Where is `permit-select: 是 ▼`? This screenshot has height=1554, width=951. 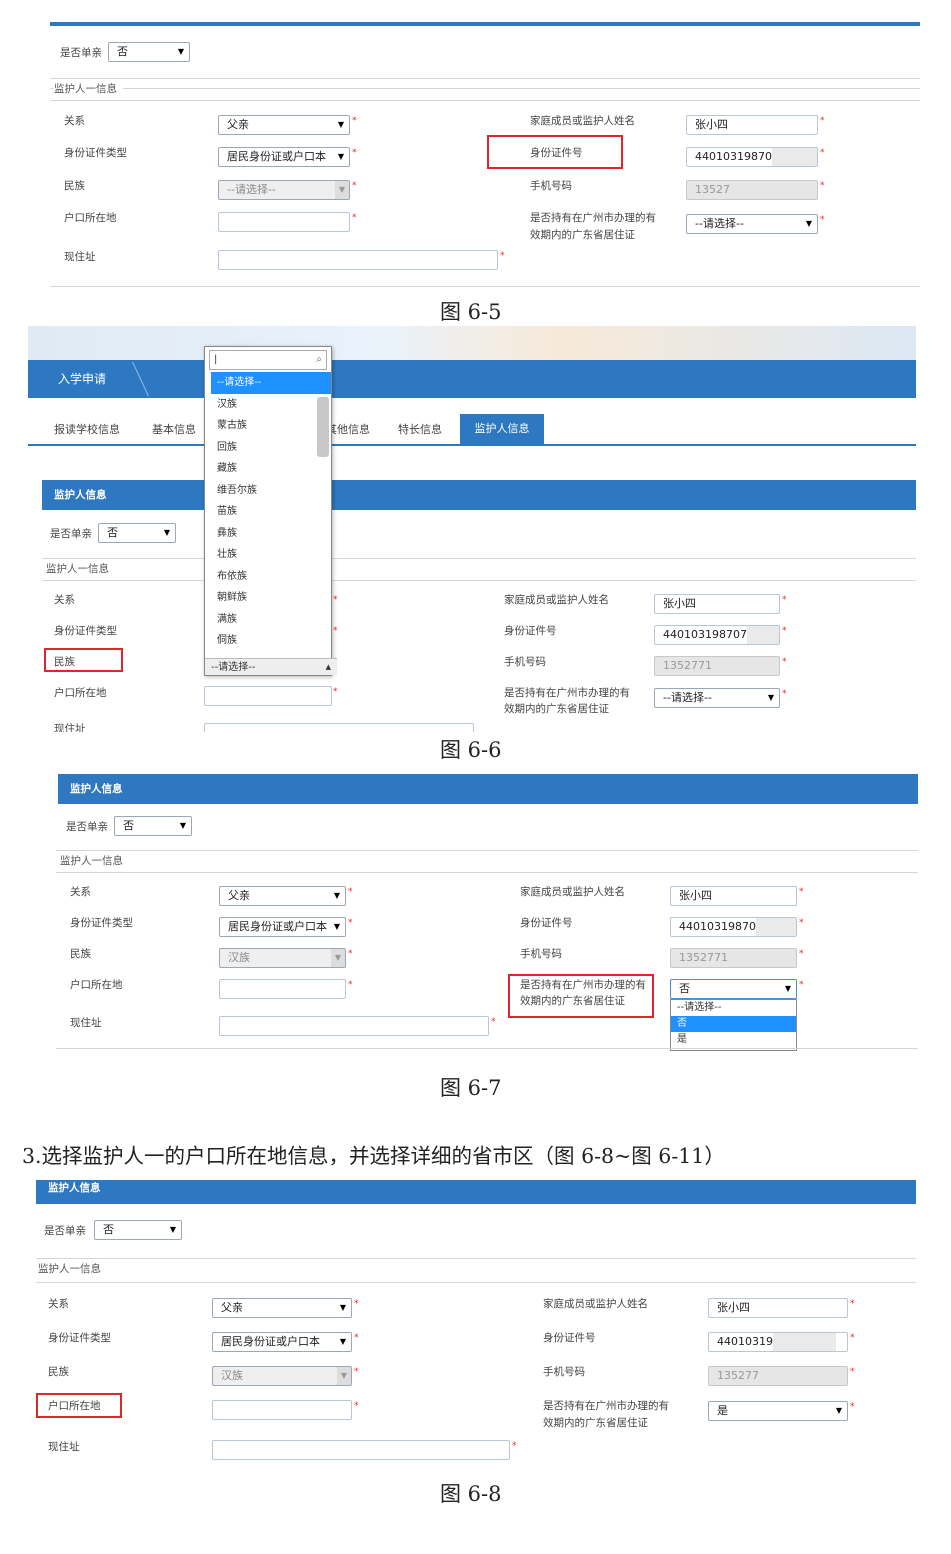 permit-select: 是 ▼ is located at coordinates (778, 1411).